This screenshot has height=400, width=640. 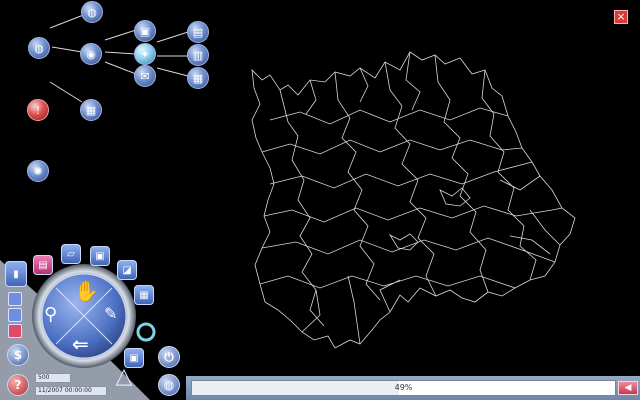 I want to click on tool-tile-folder: ▱, so click(x=71, y=254).